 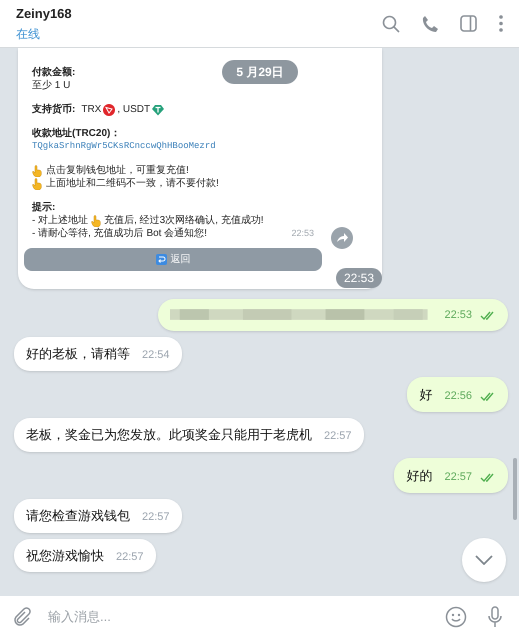 What do you see at coordinates (359, 278) in the screenshot?
I see `time-pill: 22:53` at bounding box center [359, 278].